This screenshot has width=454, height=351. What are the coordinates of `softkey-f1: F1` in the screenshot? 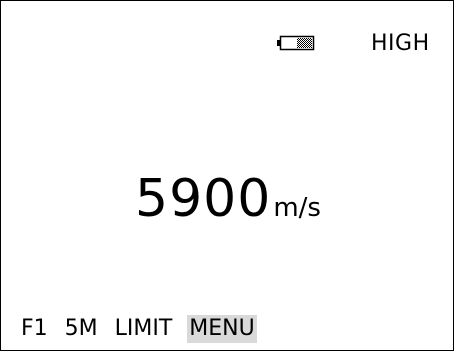 It's located at (34, 329).